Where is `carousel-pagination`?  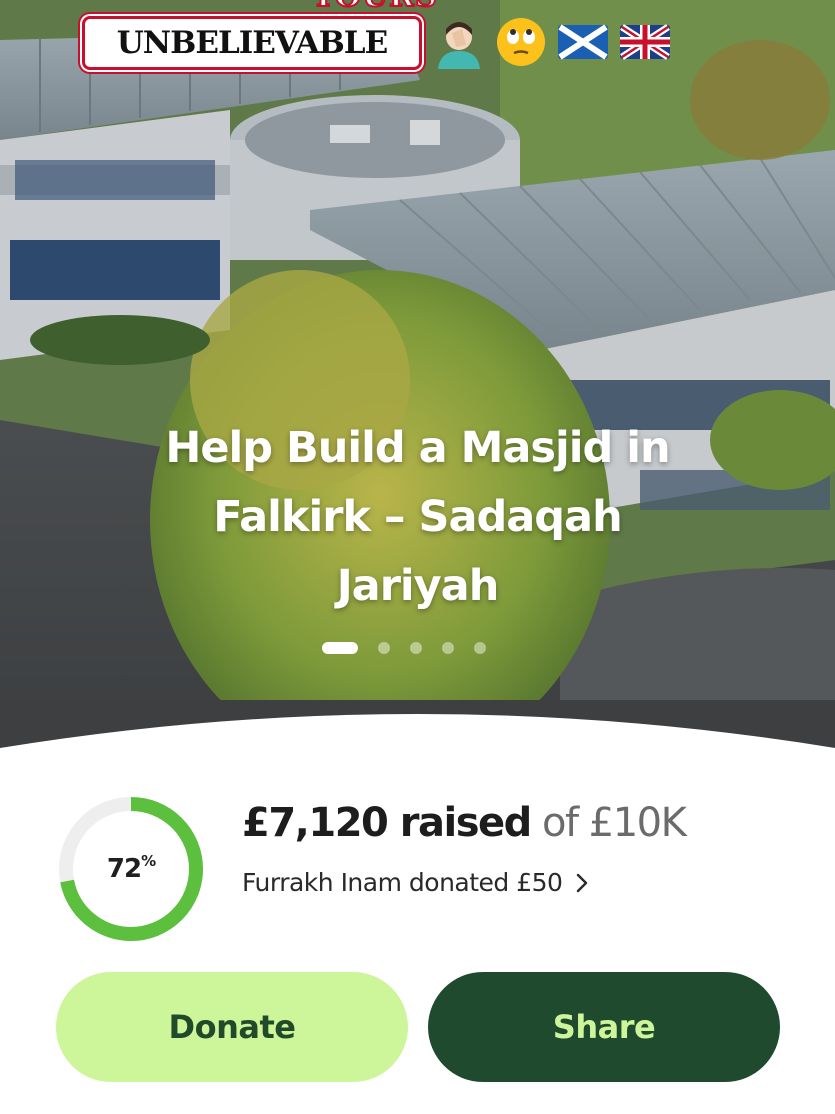 carousel-pagination is located at coordinates (404, 648).